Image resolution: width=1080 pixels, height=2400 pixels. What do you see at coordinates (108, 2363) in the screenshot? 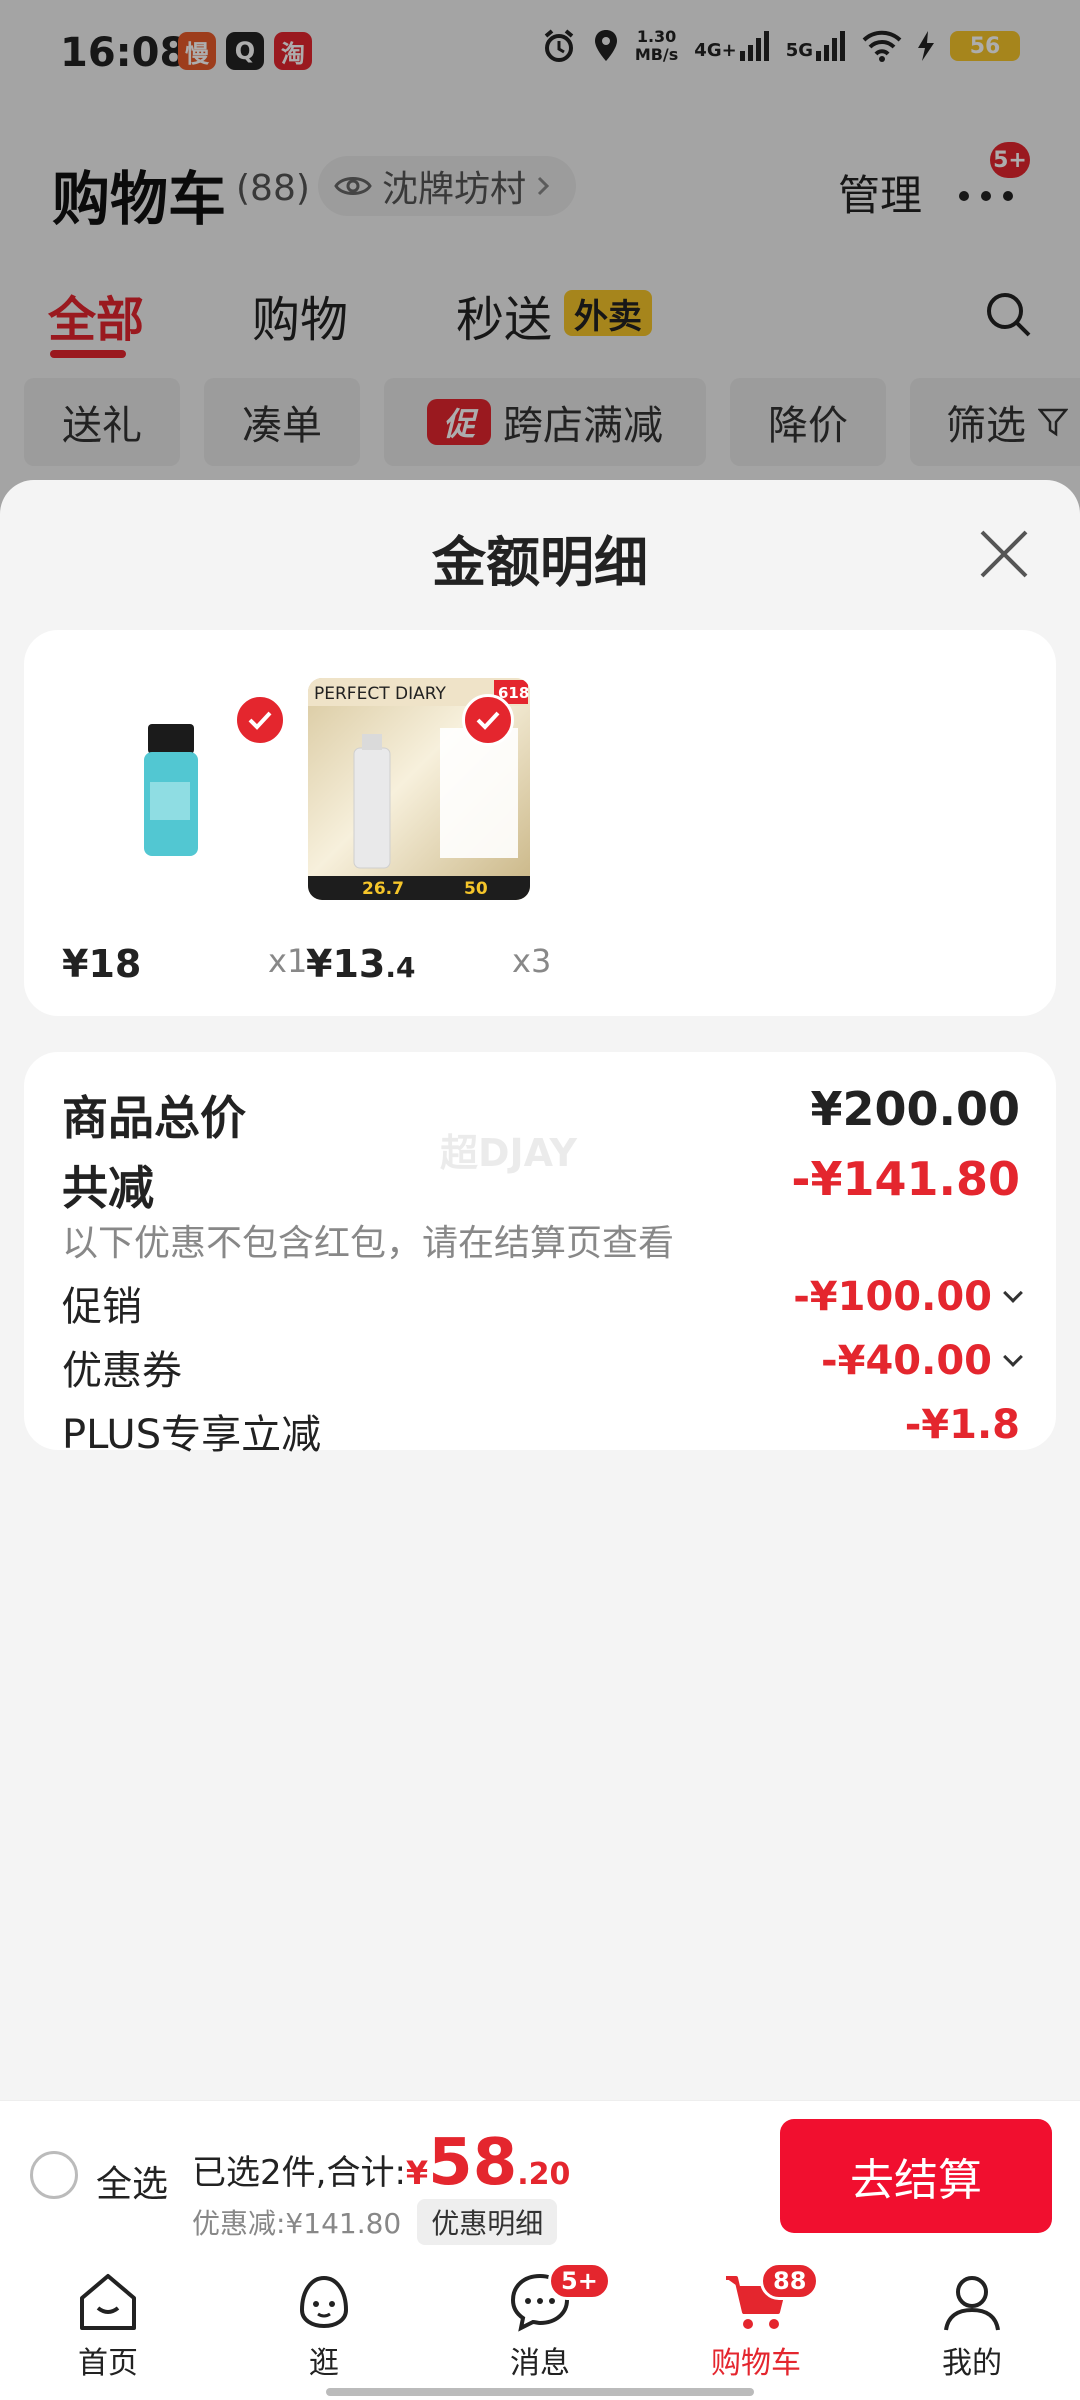
I see `nav-label: 首页` at bounding box center [108, 2363].